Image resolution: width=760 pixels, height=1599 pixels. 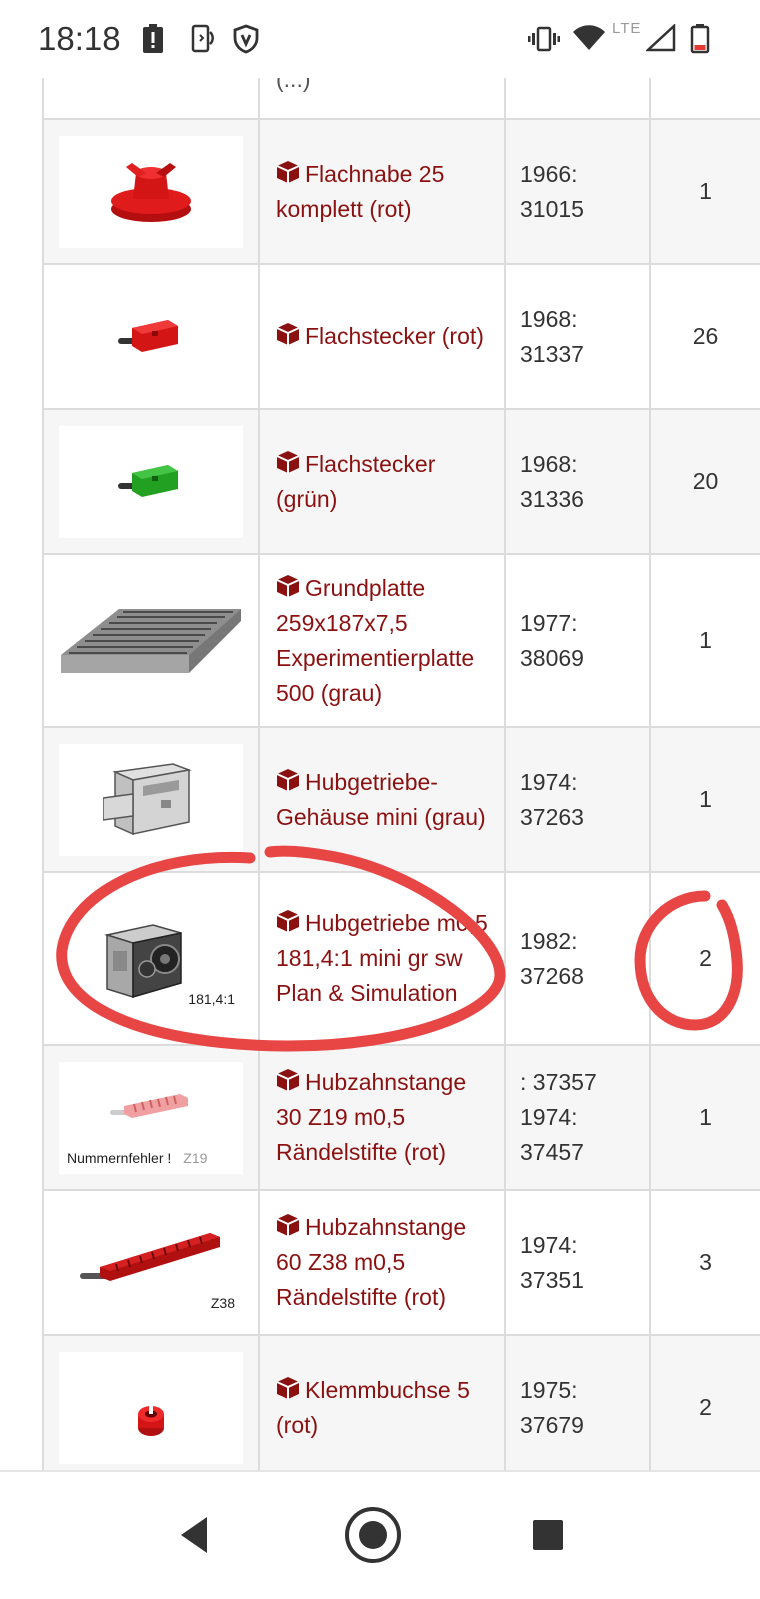 I want to click on part-image-cell: 181,4:1, so click(x=151, y=958).